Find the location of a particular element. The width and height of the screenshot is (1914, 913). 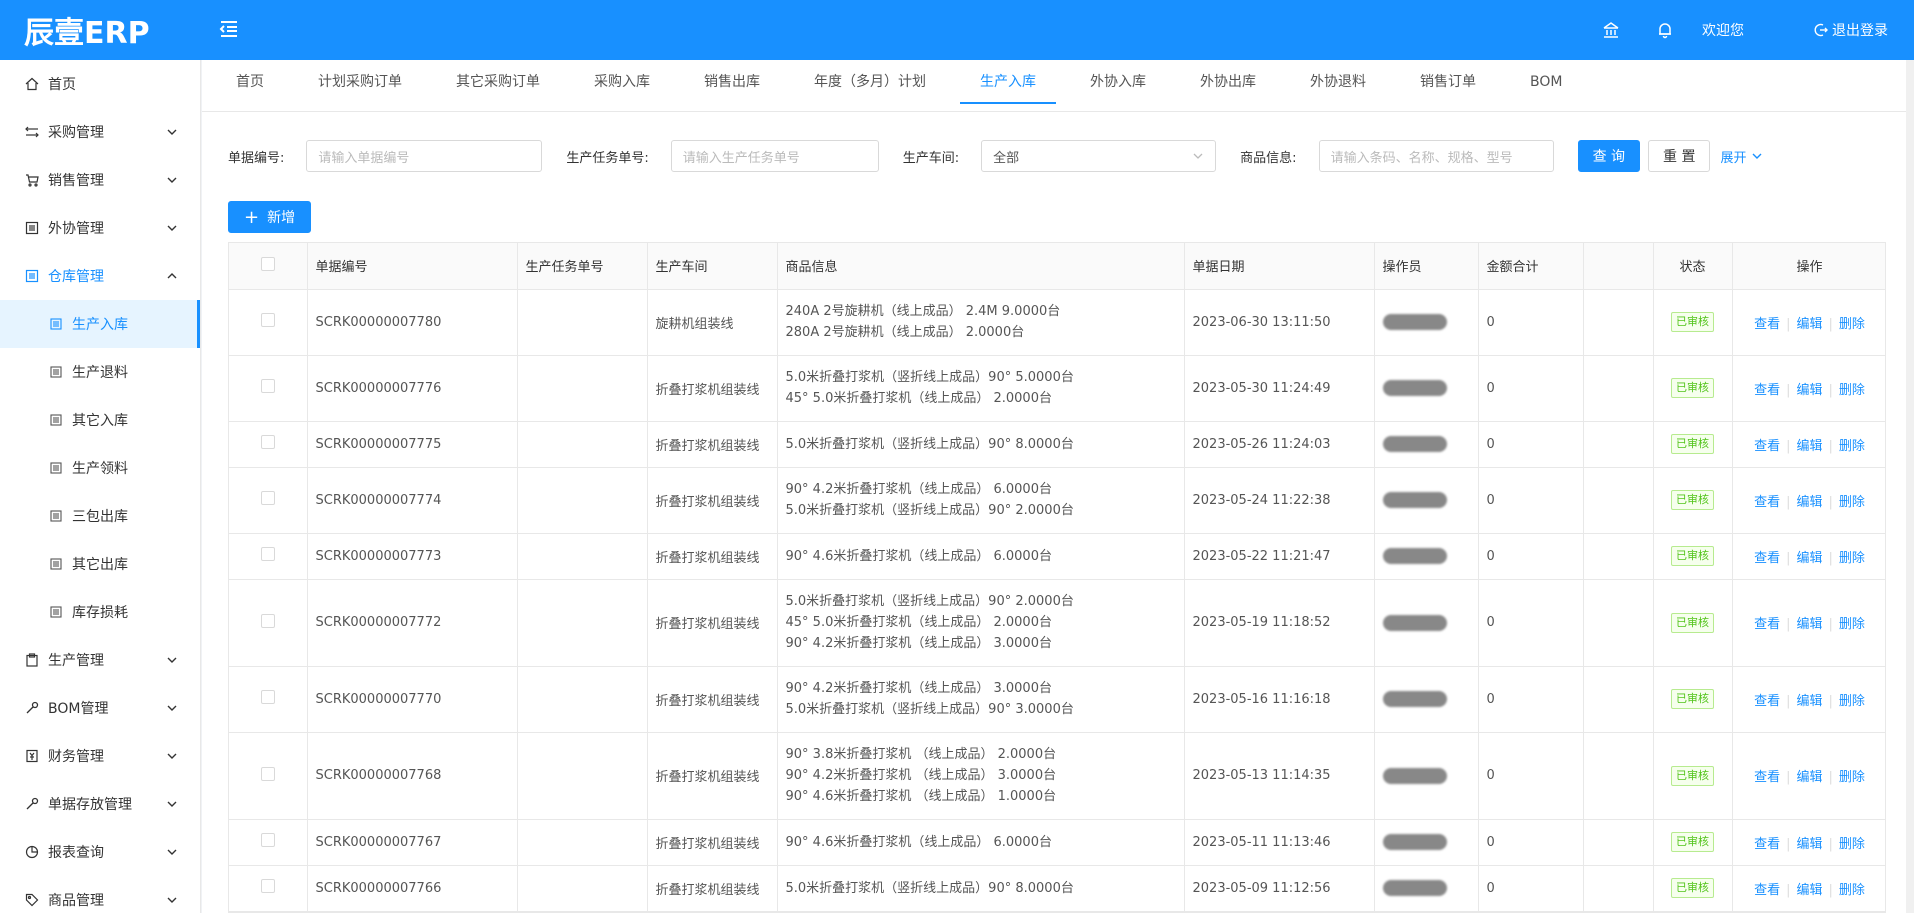

workshop-select: 全部 is located at coordinates (1099, 156).